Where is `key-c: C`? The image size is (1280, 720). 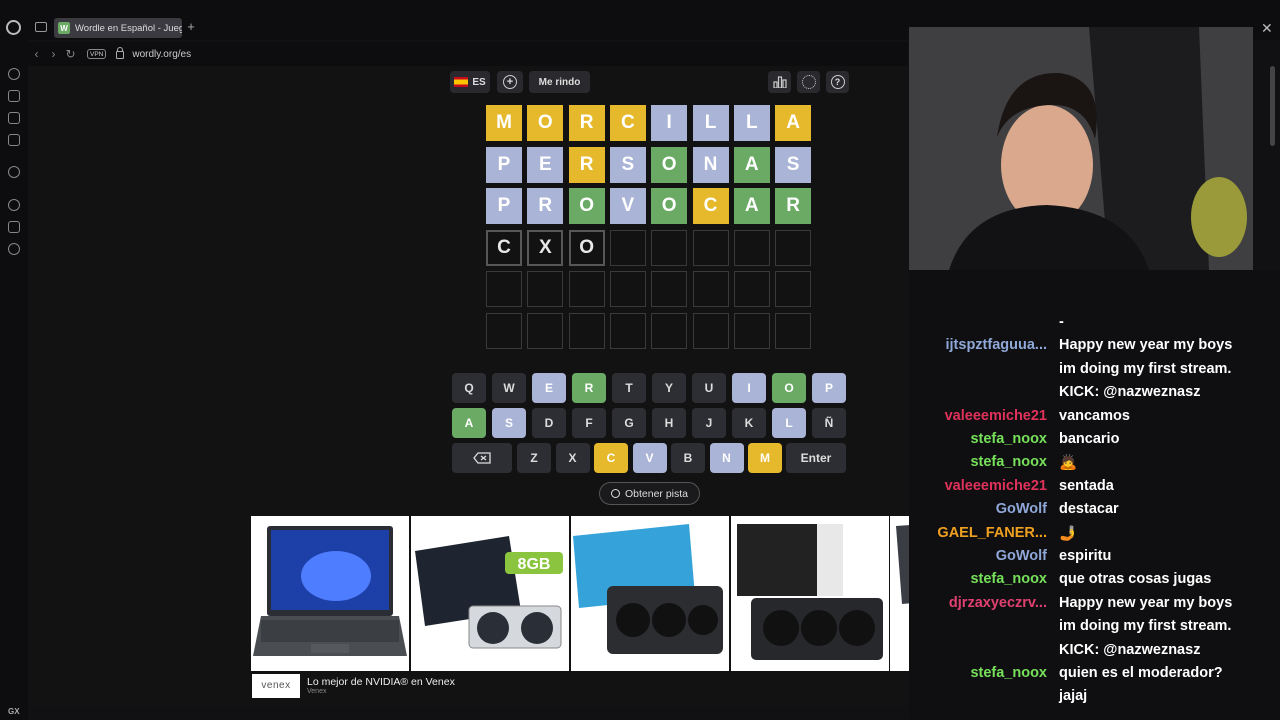
key-c: C is located at coordinates (611, 458).